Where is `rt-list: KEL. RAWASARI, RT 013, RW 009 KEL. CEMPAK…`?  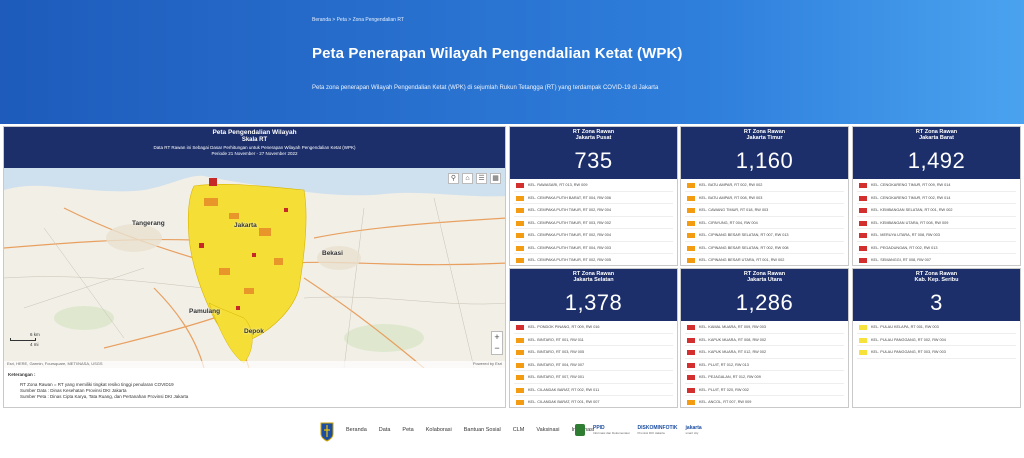
rt-list: KEL. RAWASARI, RT 013, RW 009 KEL. CEMPAK… is located at coordinates (593, 222).